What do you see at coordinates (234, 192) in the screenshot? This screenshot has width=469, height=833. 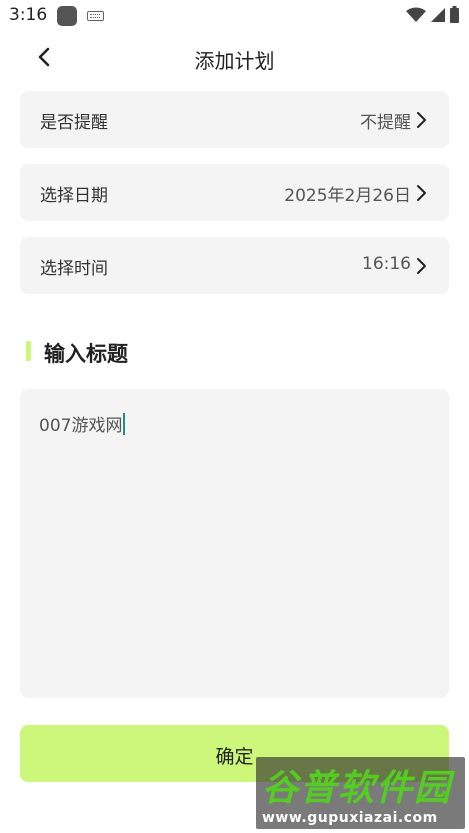 I see `date-row: 选择日期 2025年2月26日` at bounding box center [234, 192].